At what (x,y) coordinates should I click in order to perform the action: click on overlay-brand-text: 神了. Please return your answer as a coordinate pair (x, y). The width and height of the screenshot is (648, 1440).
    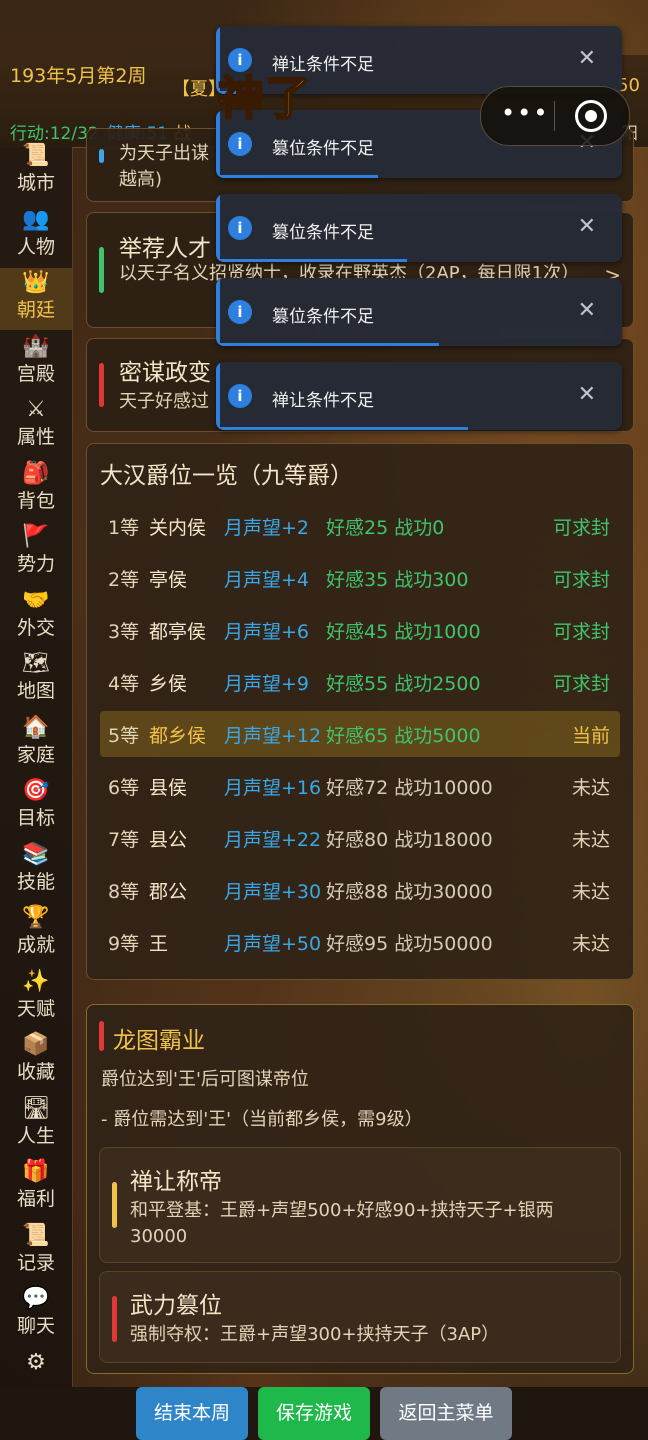
    Looking at the image, I should click on (264, 98).